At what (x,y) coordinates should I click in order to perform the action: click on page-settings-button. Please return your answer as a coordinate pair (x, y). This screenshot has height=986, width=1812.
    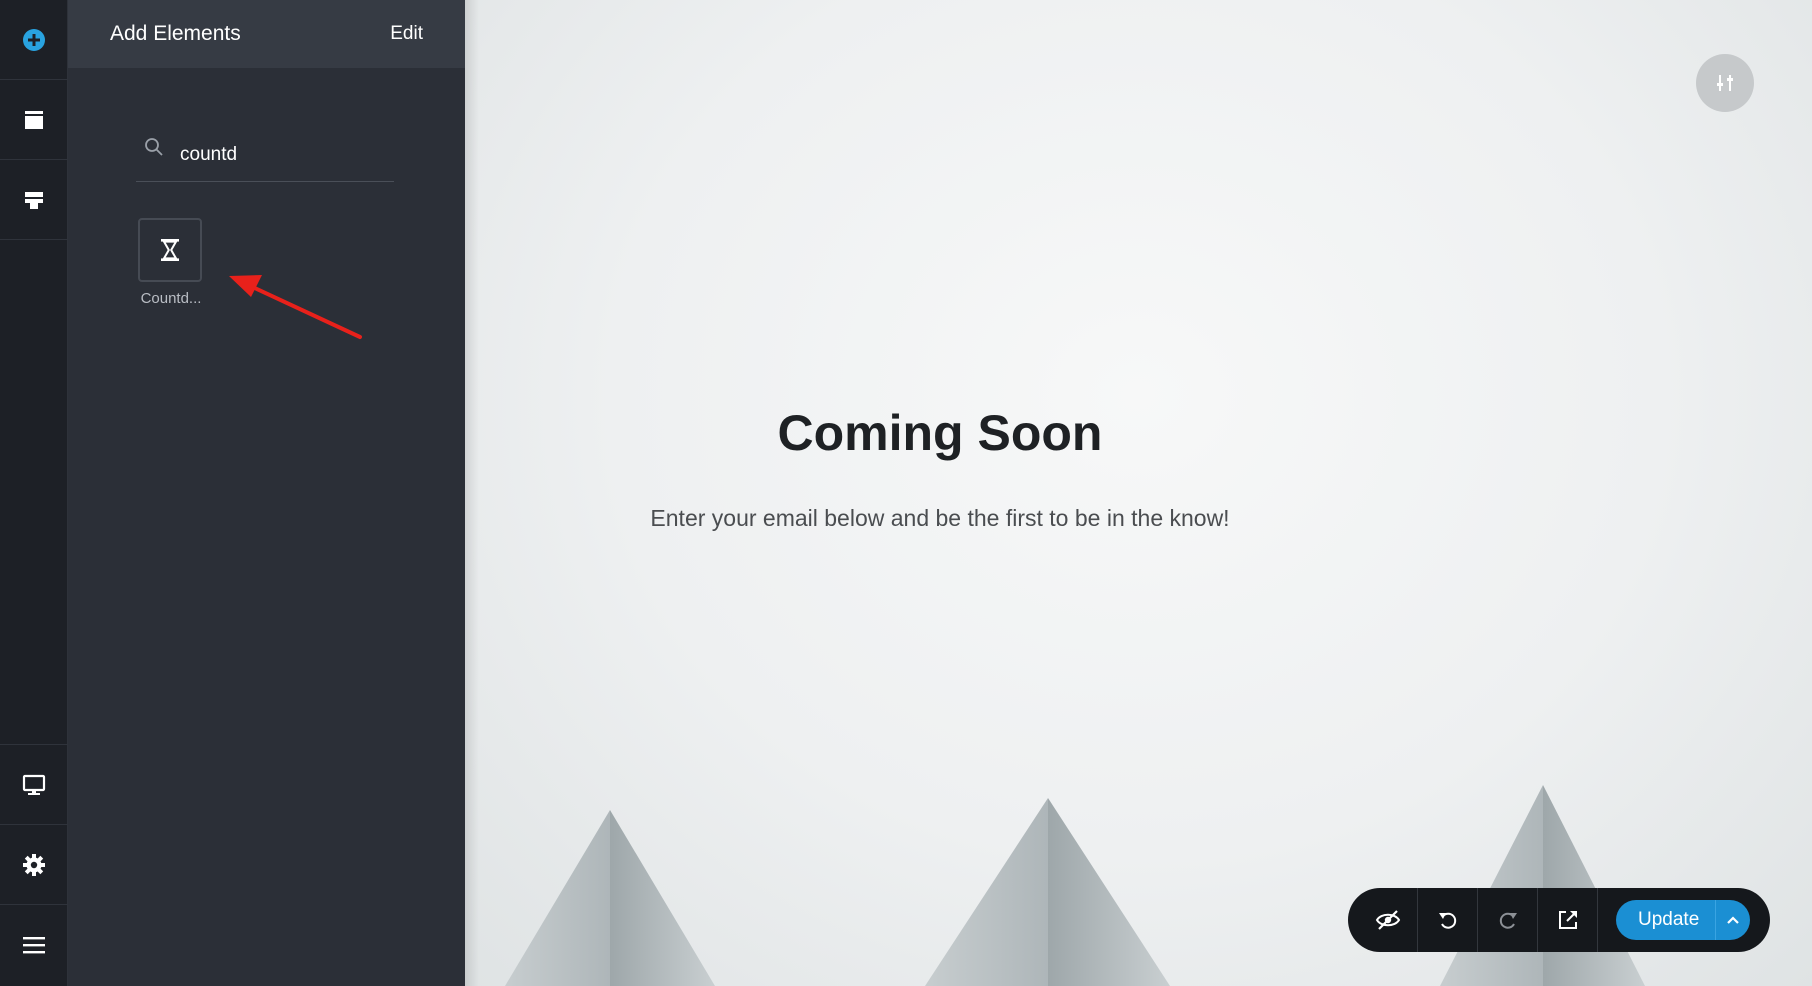
    Looking at the image, I should click on (1725, 83).